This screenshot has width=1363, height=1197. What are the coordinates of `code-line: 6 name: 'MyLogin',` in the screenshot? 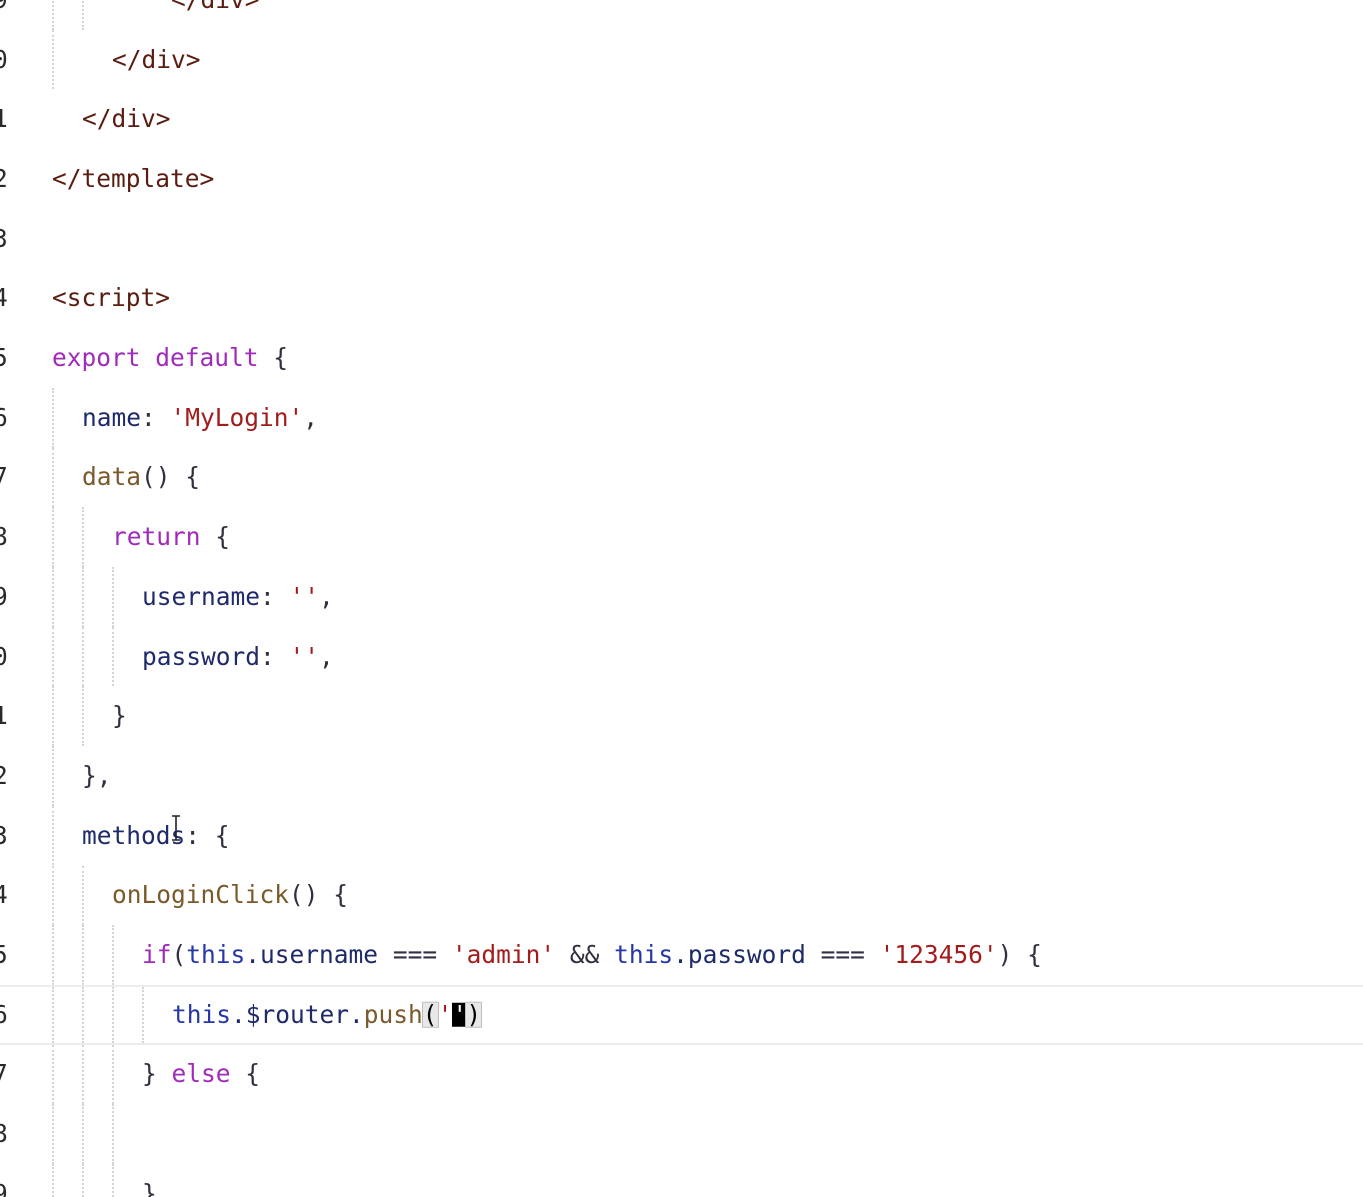 It's located at (681, 417).